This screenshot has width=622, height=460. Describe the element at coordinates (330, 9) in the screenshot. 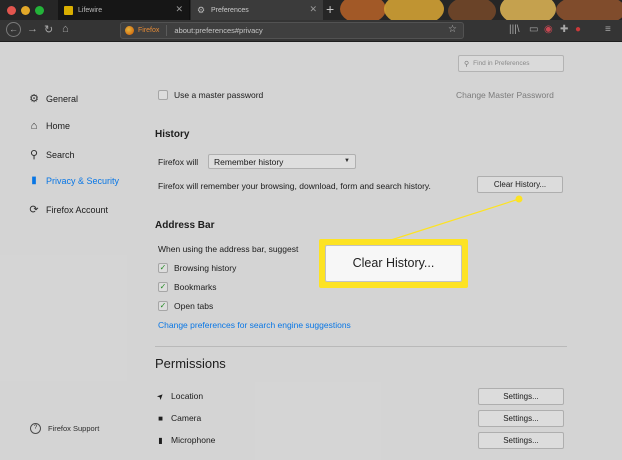

I see `new-tab-button: +` at that location.